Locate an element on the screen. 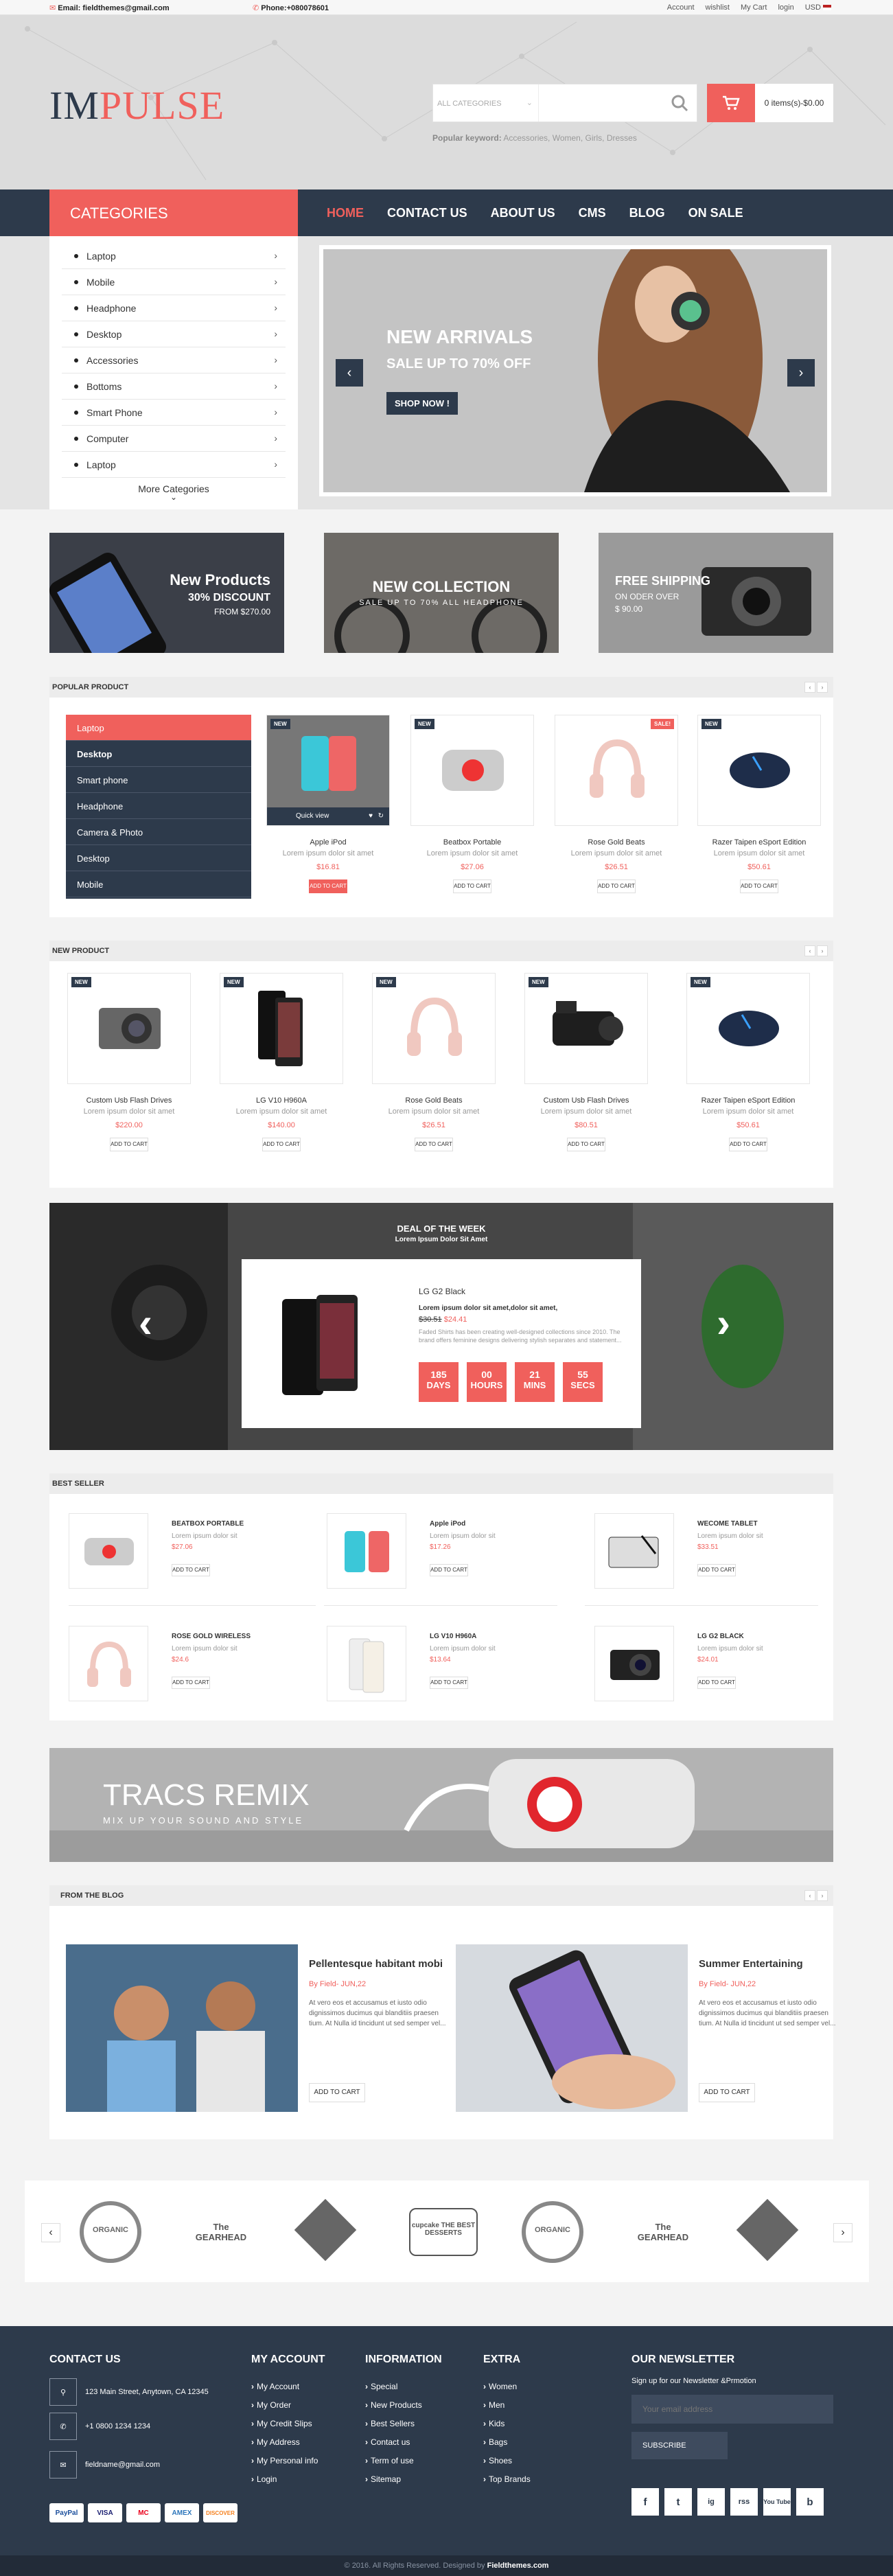 This screenshot has width=893, height=2576. category-item: Bottoms › is located at coordinates (174, 386).